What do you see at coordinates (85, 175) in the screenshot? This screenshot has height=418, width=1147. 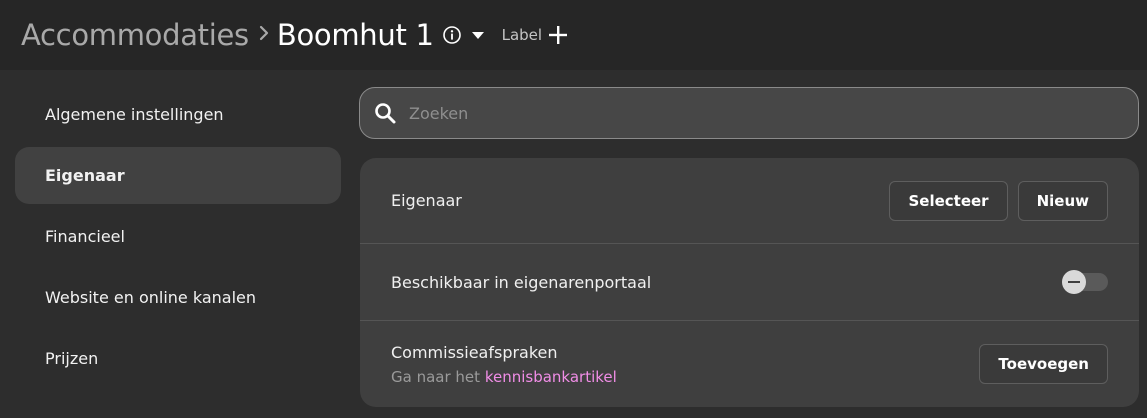 I see `sidebar-item-label: Eigenaar` at bounding box center [85, 175].